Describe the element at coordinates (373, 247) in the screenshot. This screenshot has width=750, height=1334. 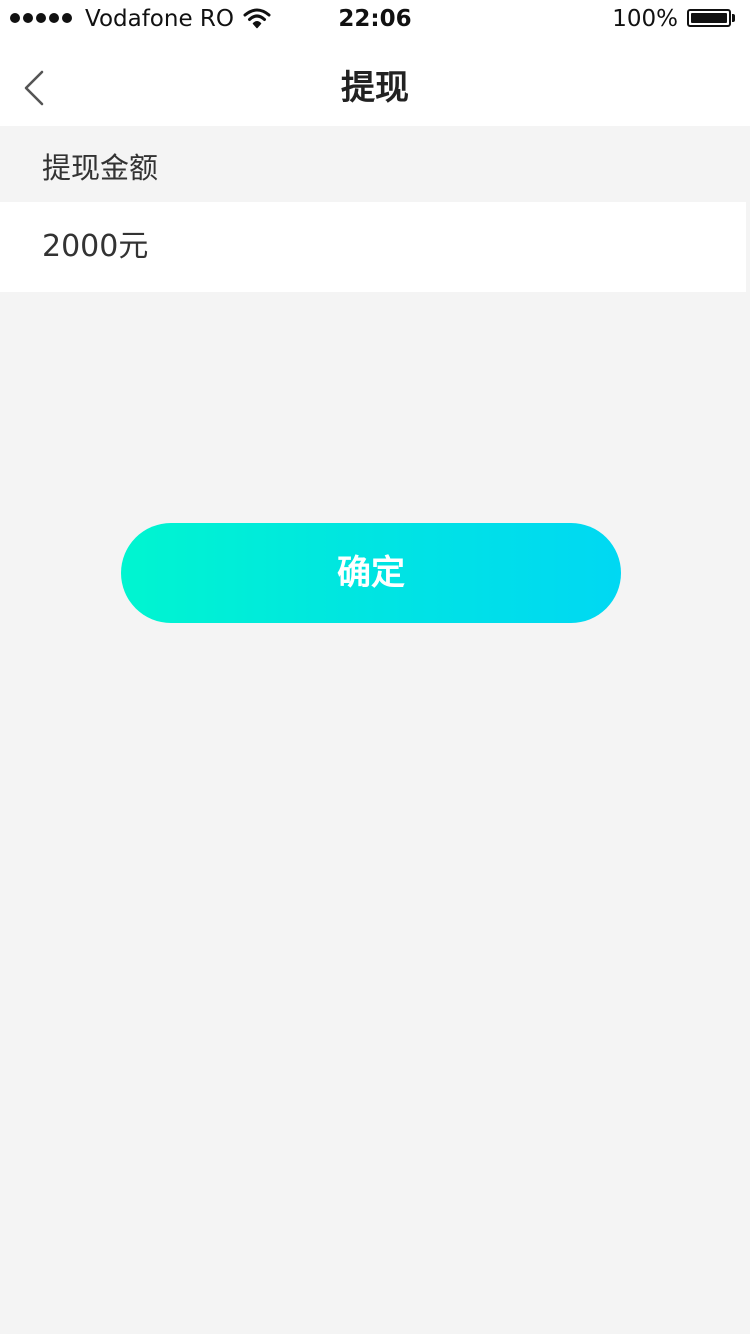
I see `amount-row: 2000元` at that location.